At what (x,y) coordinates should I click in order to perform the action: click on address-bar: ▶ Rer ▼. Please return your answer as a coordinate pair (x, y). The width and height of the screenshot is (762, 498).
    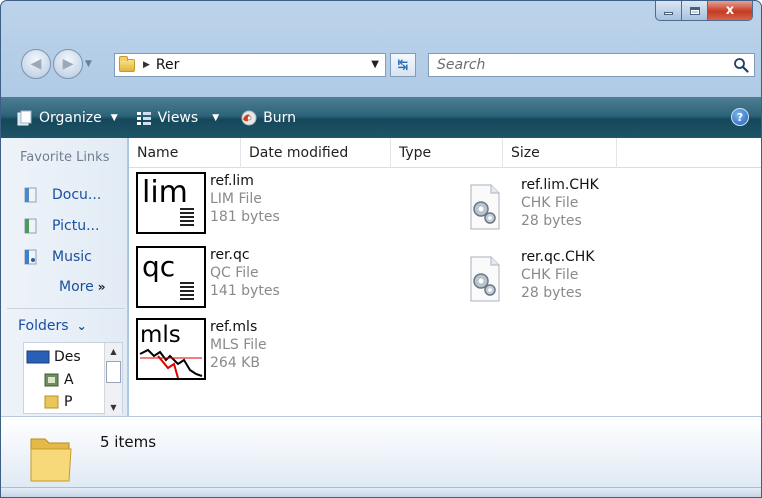
    Looking at the image, I should click on (250, 65).